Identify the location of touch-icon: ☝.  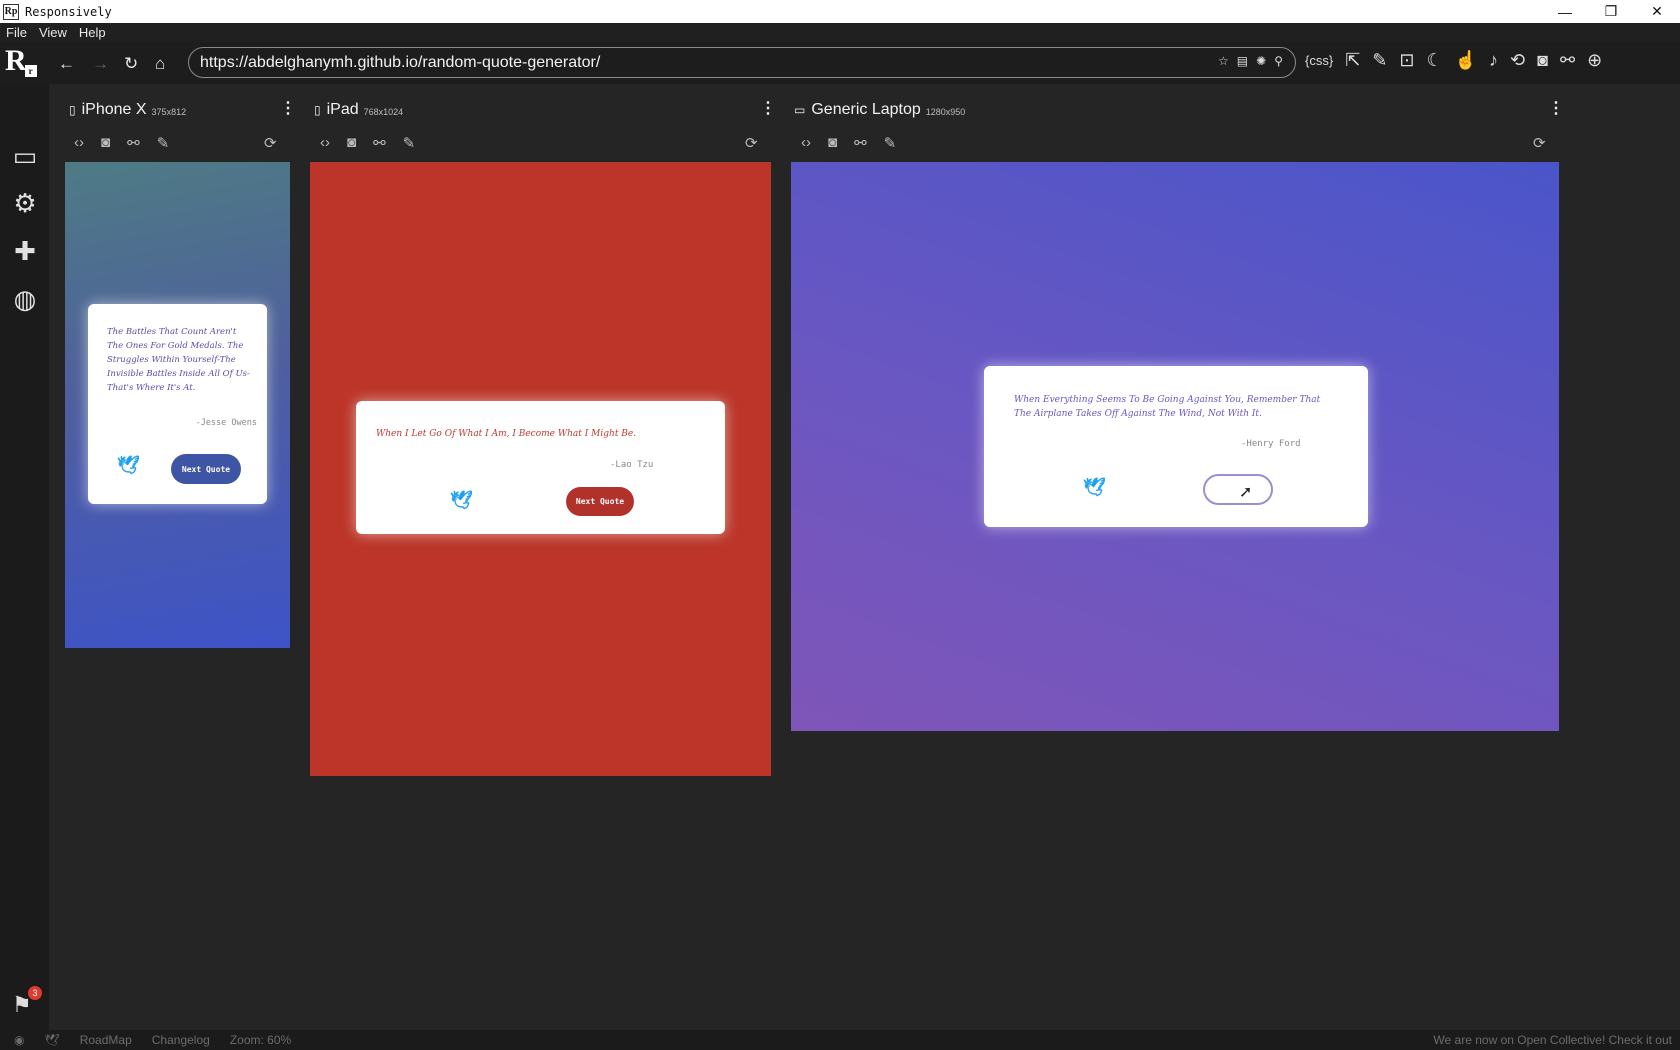
(1466, 60).